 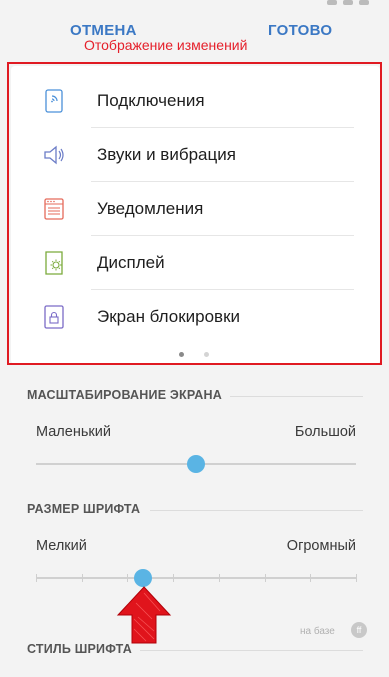 What do you see at coordinates (206, 354) in the screenshot?
I see `page-dot-inactive` at bounding box center [206, 354].